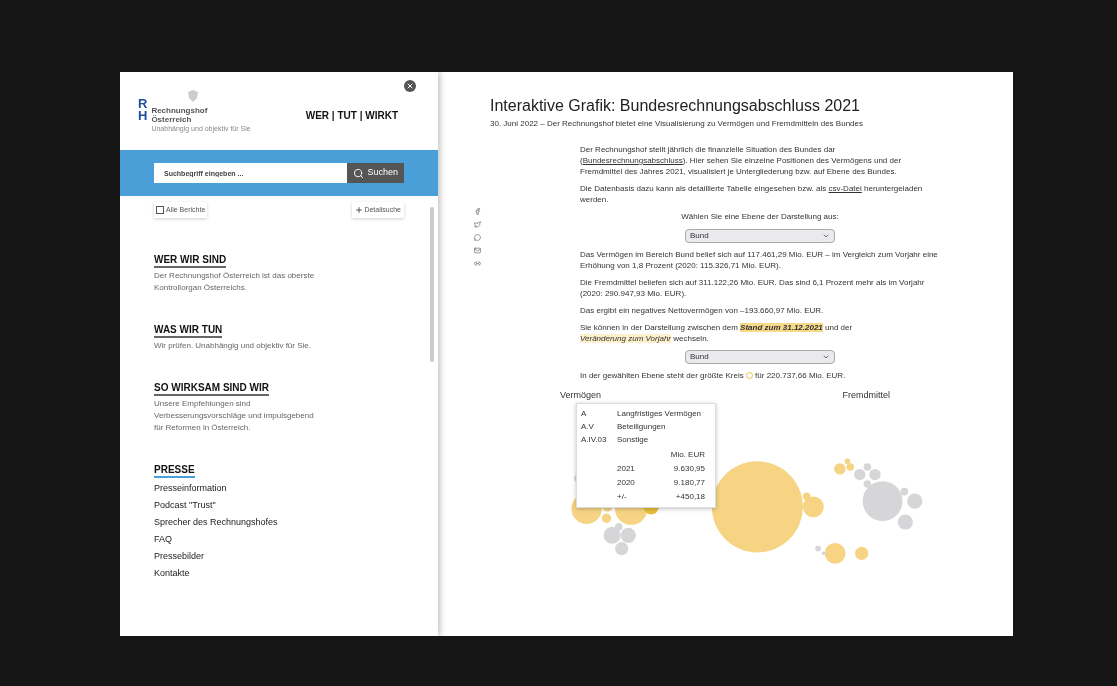 The image size is (1117, 686). Describe the element at coordinates (626, 469) in the screenshot. I see `tooltip-year: 2021` at that location.